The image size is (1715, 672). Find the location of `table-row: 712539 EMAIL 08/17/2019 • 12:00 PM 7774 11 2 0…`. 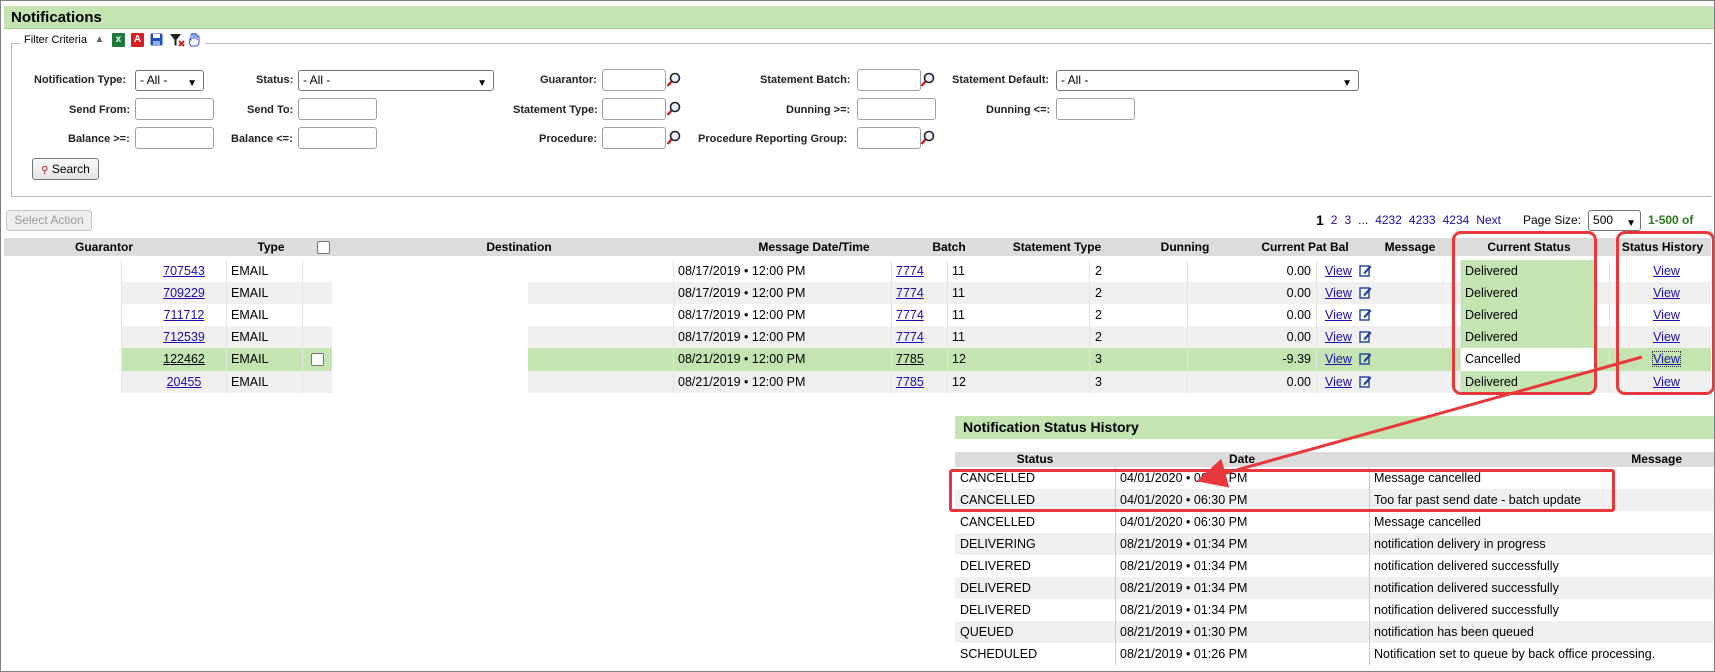

table-row: 712539 EMAIL 08/17/2019 • 12:00 PM 7774 11 2 0… is located at coordinates (857, 337).